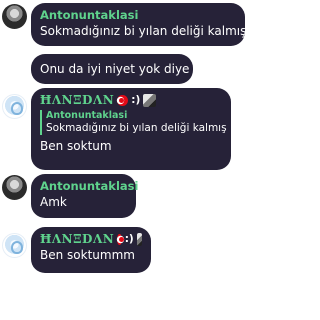  I want to click on message-text: Amk, so click(53, 202).